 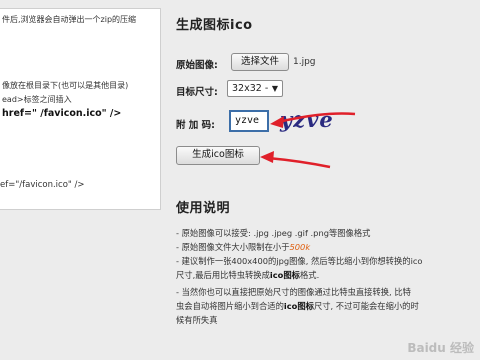 I want to click on arrow-to-generate-button-icon, so click(x=295, y=160).